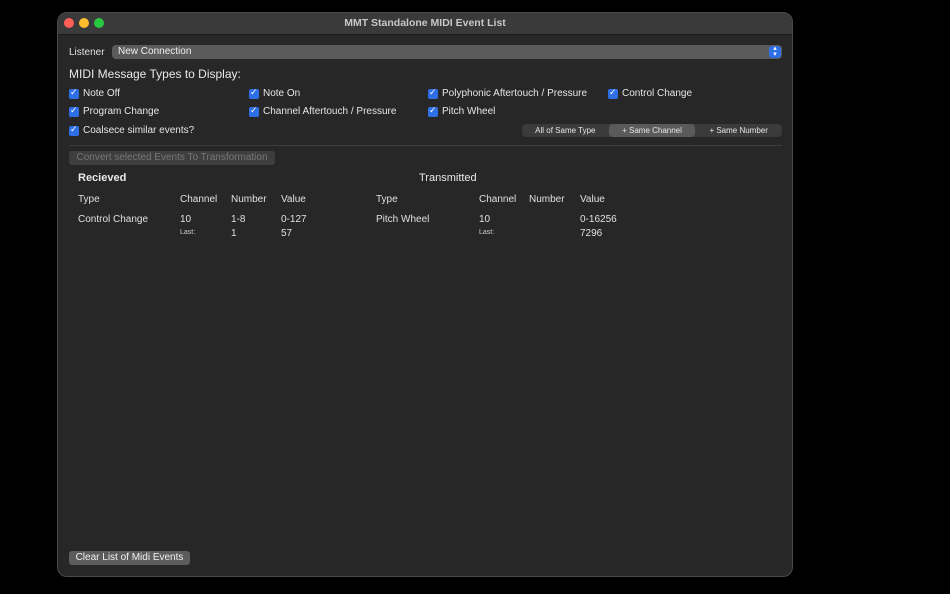 The height and width of the screenshot is (594, 950). I want to click on types-heading: MIDI Message Types to Display:, so click(155, 74).